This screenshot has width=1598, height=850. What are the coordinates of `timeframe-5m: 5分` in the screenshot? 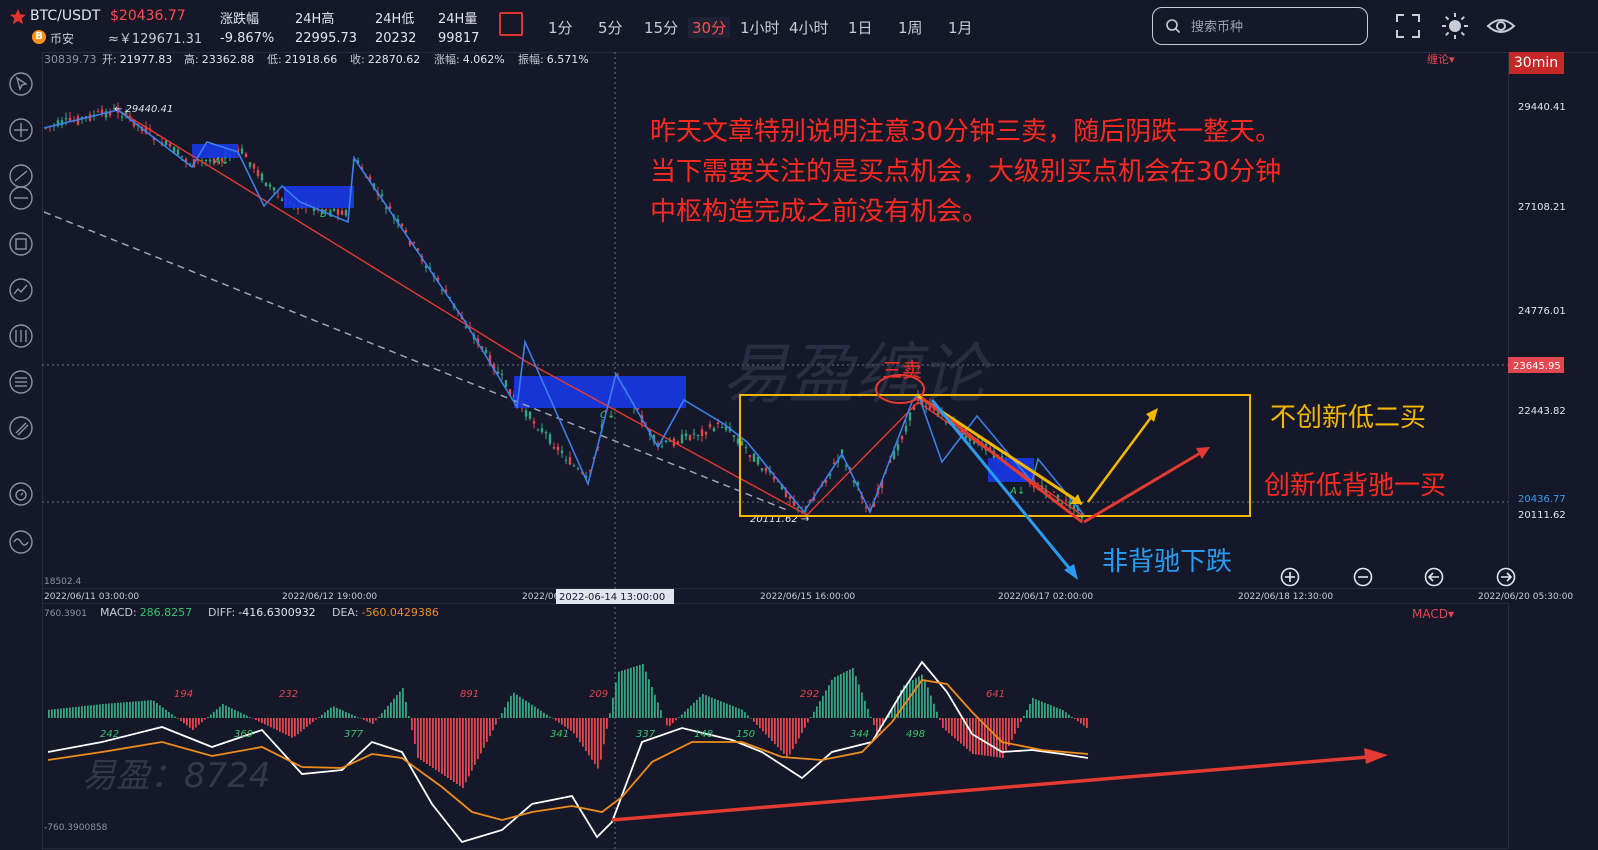 It's located at (610, 27).